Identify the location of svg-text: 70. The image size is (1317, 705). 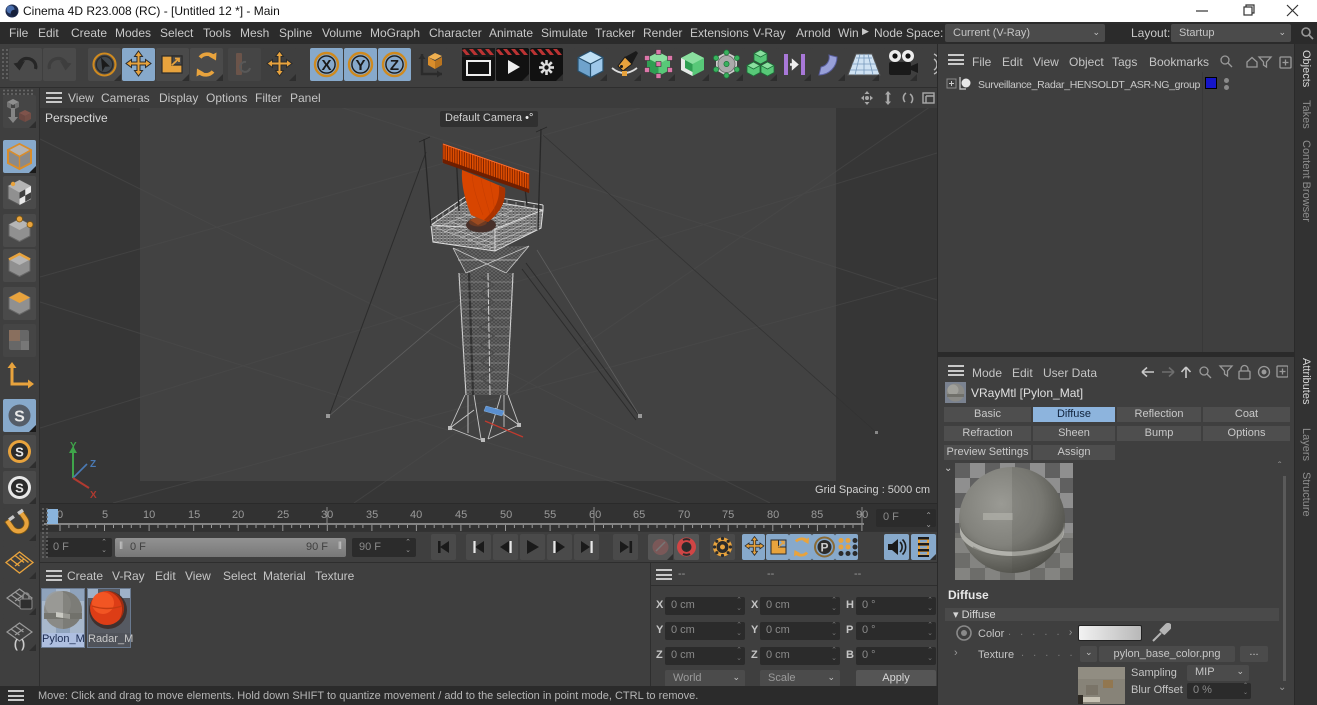
(684, 515).